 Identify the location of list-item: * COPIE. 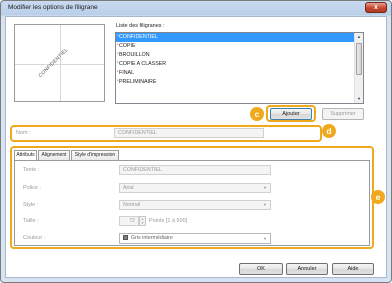
(239, 46).